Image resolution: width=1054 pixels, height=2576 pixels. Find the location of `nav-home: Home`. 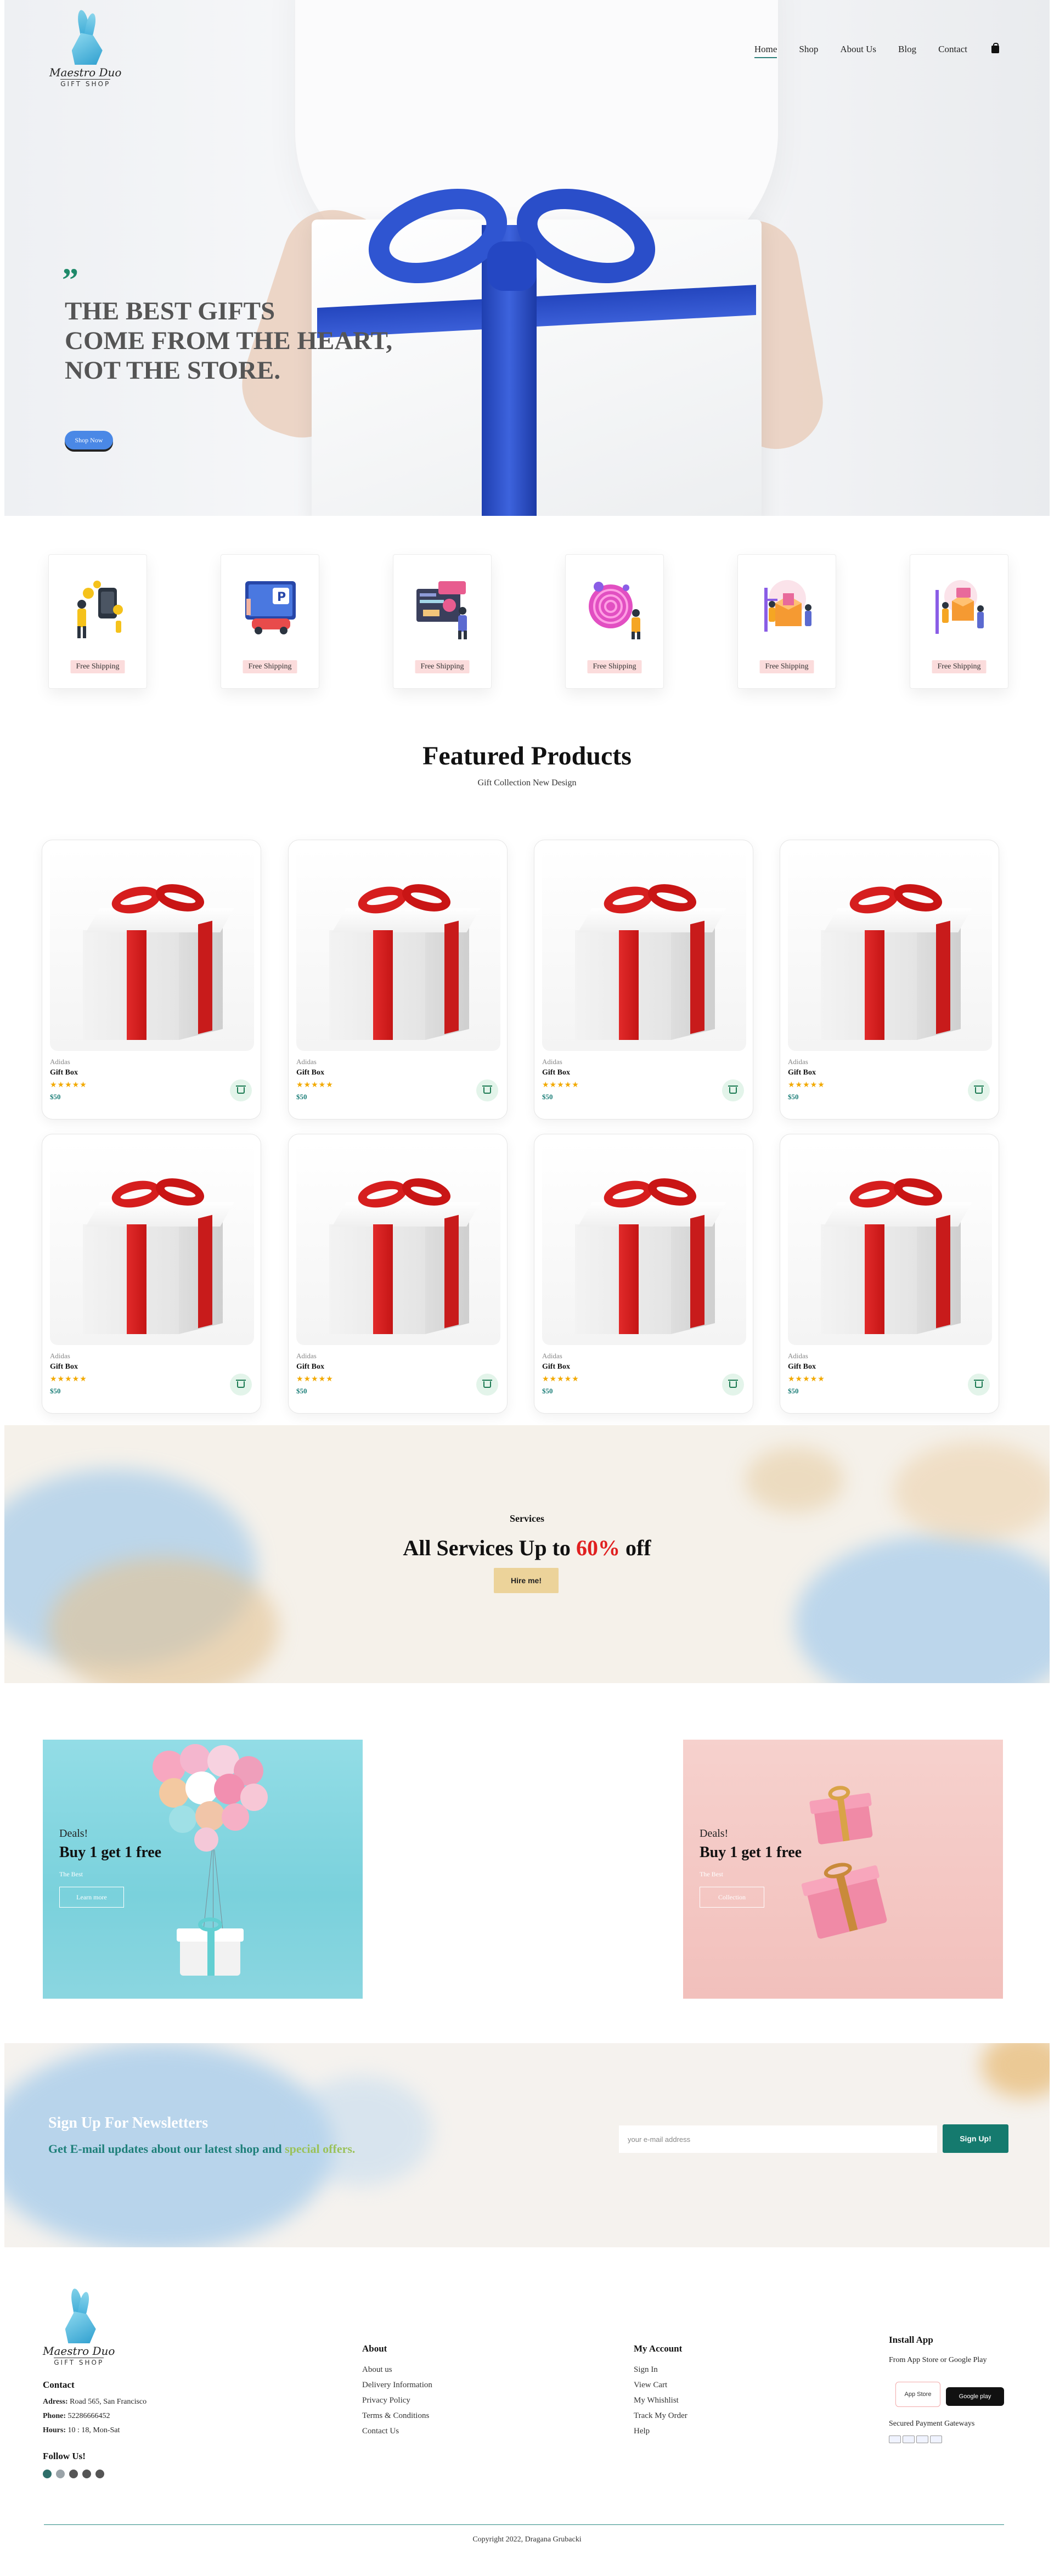

nav-home: Home is located at coordinates (765, 51).